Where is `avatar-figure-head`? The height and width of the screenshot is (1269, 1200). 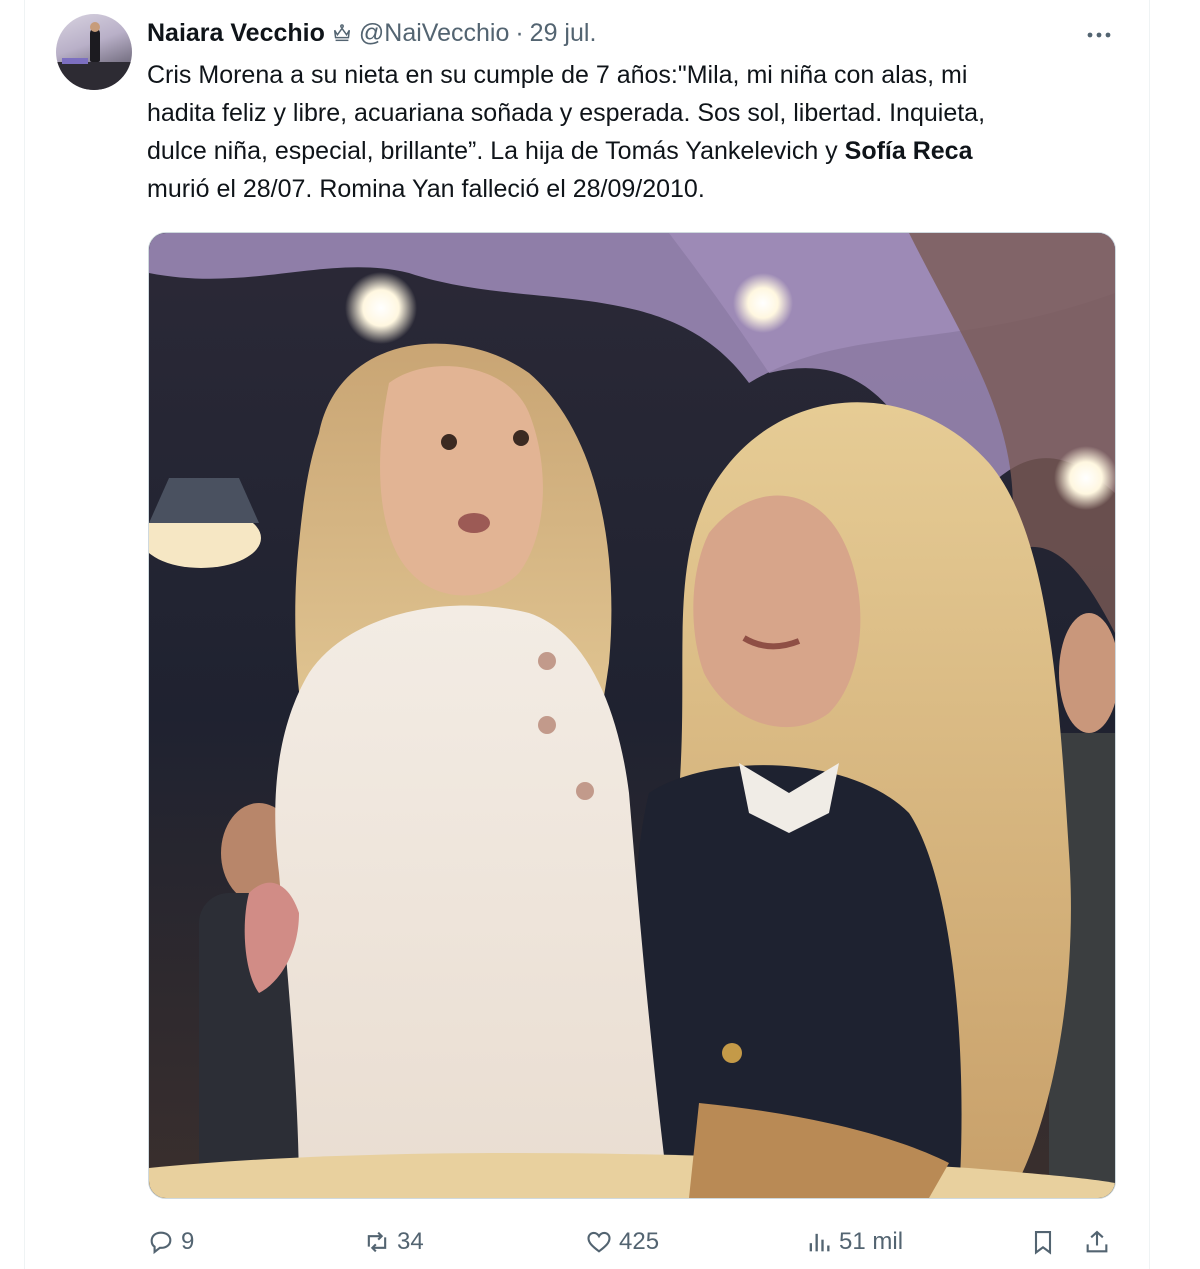
avatar-figure-head is located at coordinates (95, 27).